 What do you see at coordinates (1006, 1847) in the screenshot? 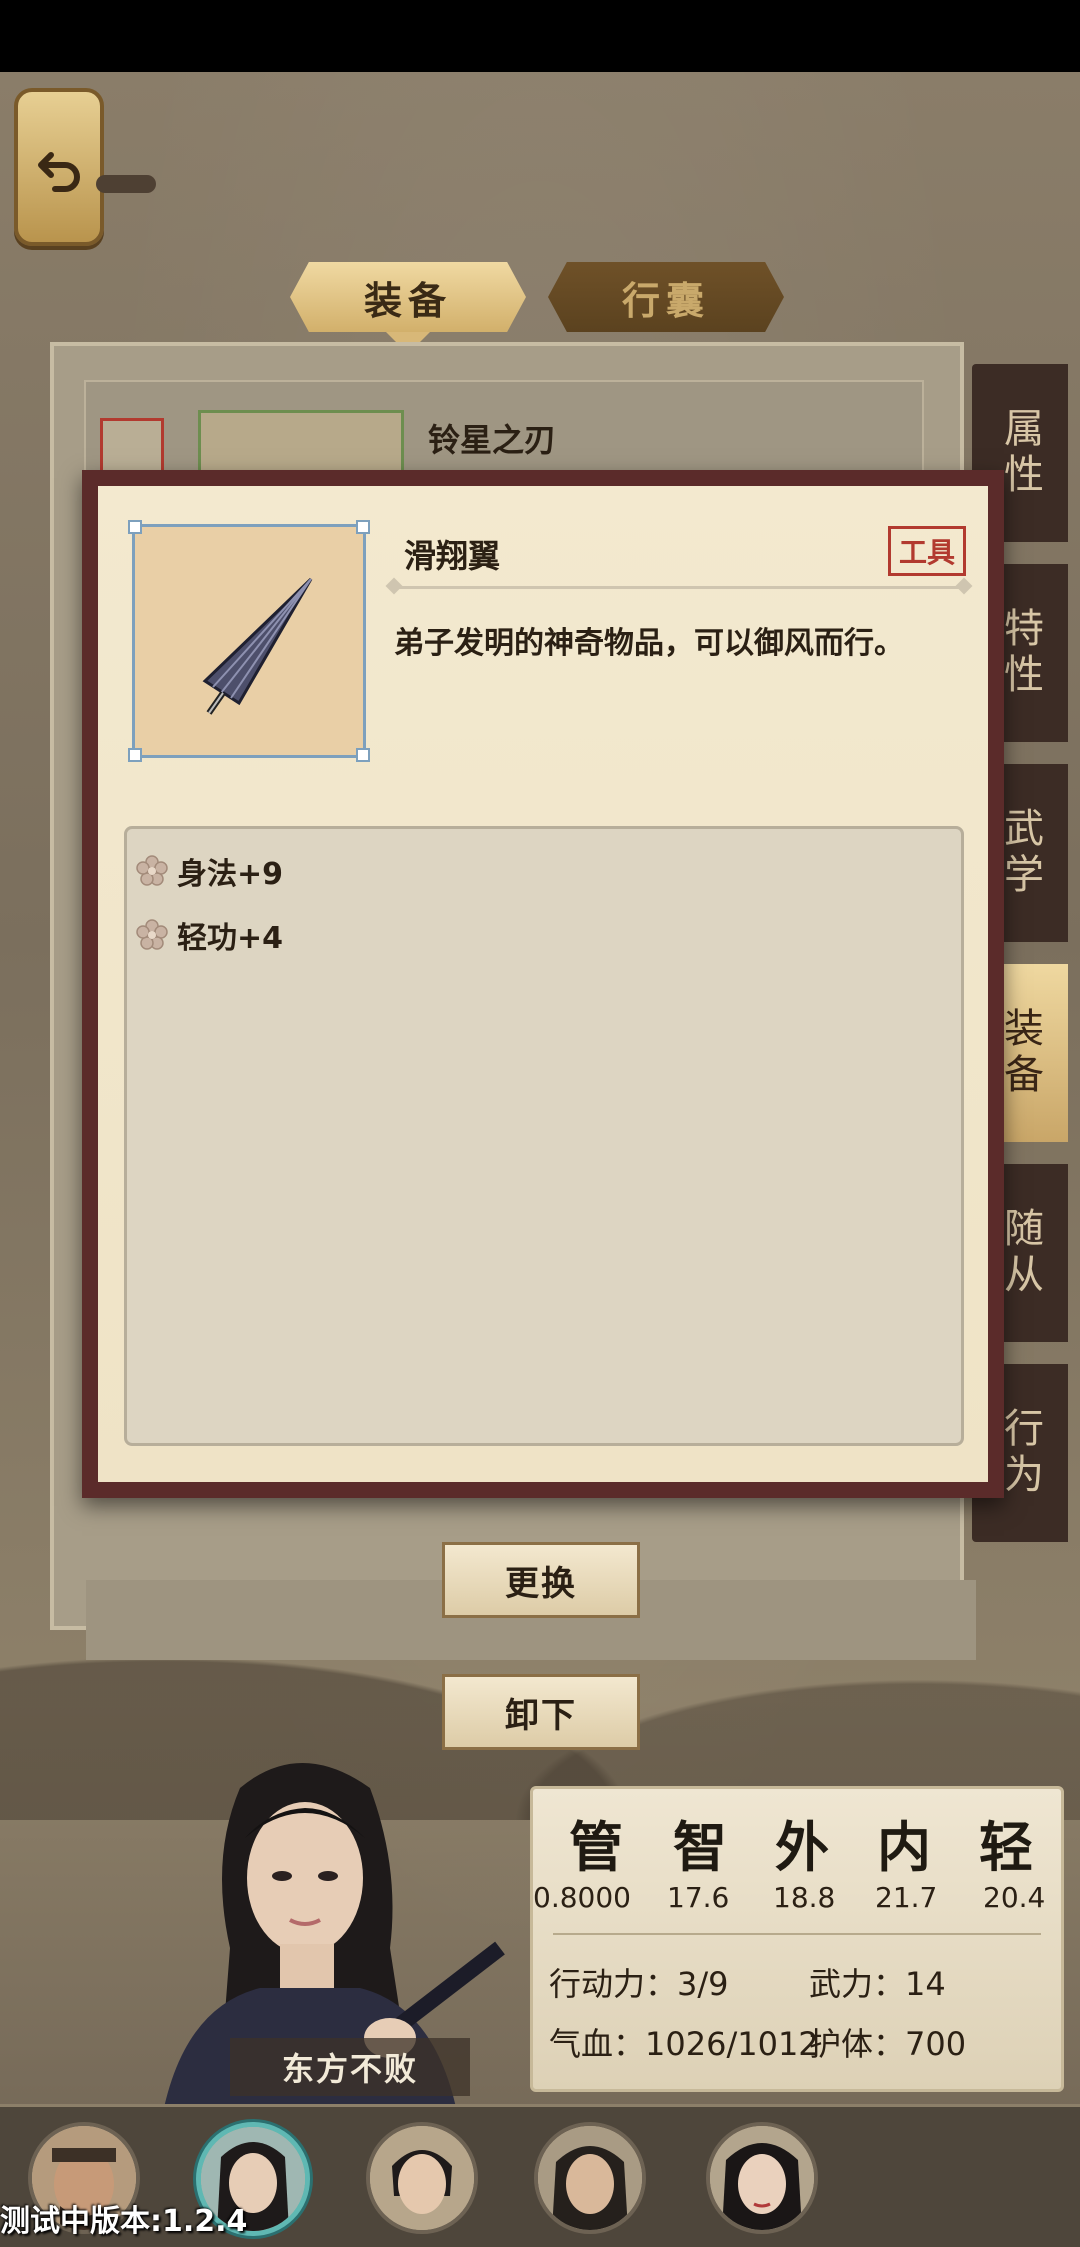
I see `stat-header: 轻` at bounding box center [1006, 1847].